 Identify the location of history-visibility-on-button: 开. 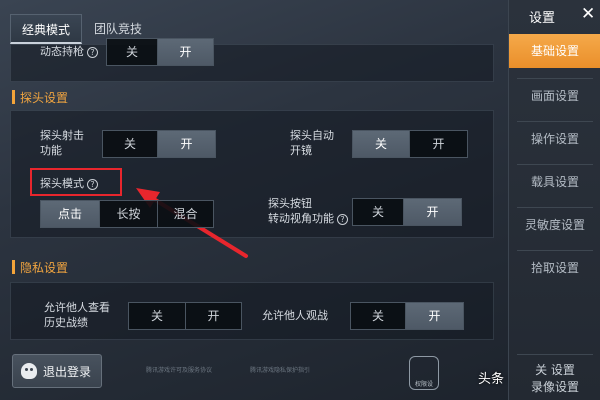
(214, 316).